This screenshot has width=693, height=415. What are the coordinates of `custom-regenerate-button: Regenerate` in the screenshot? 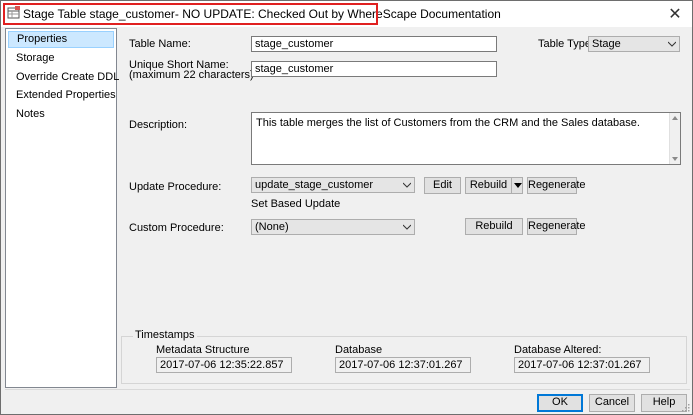 It's located at (556, 226).